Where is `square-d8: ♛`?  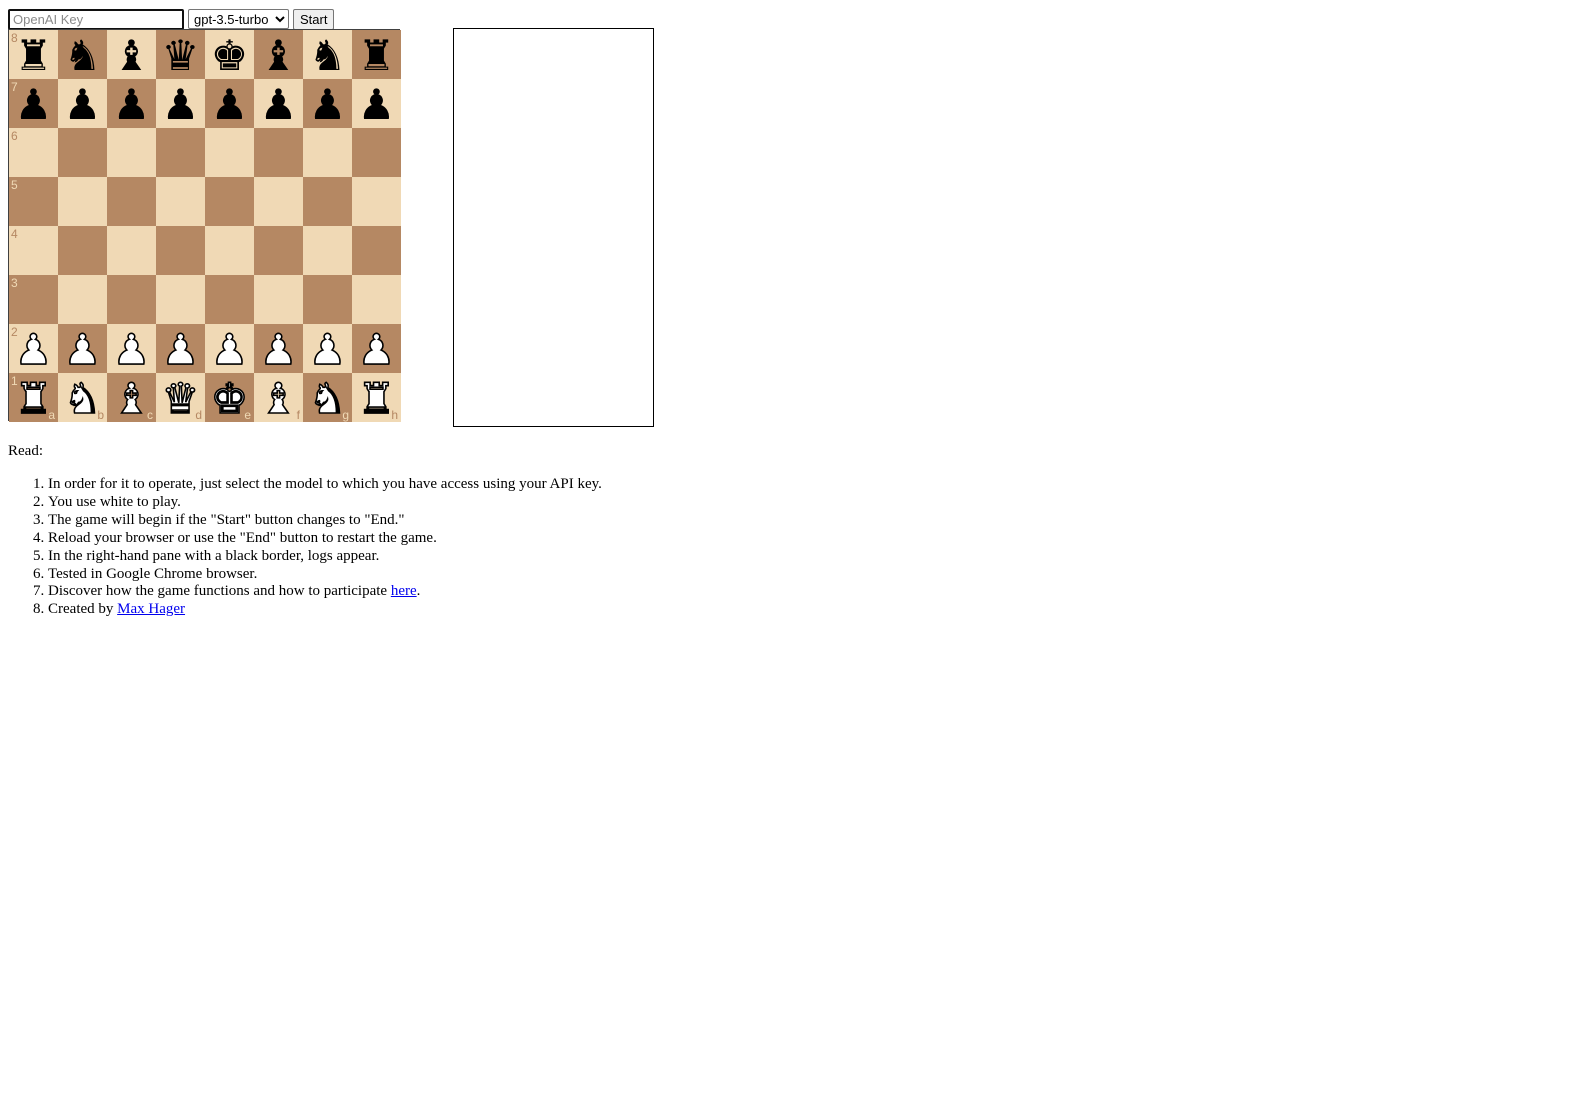 square-d8: ♛ is located at coordinates (180, 54).